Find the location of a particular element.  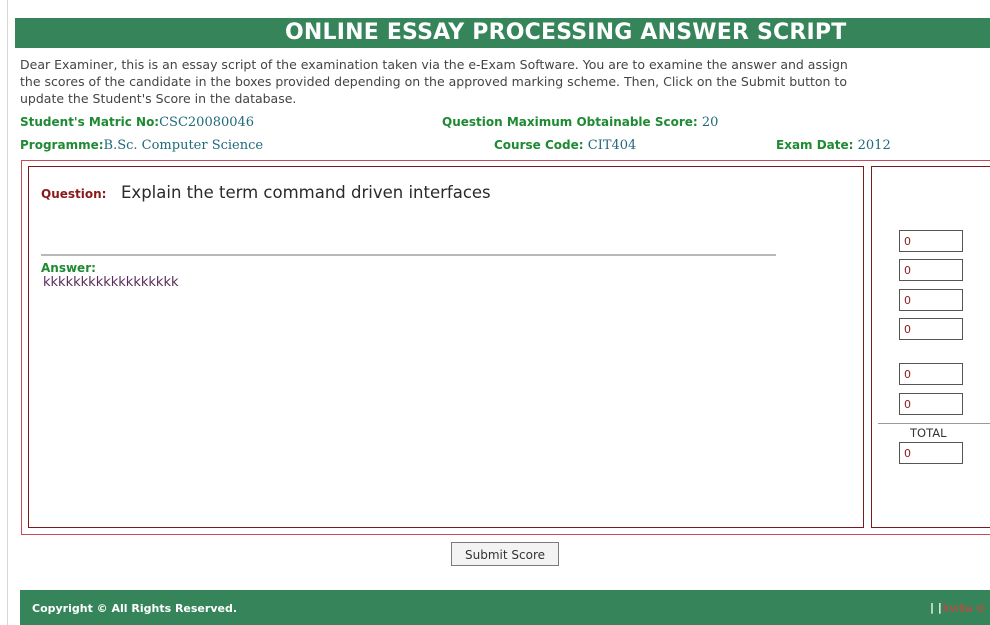

matric-label: Student's Matric No: is located at coordinates (90, 122).